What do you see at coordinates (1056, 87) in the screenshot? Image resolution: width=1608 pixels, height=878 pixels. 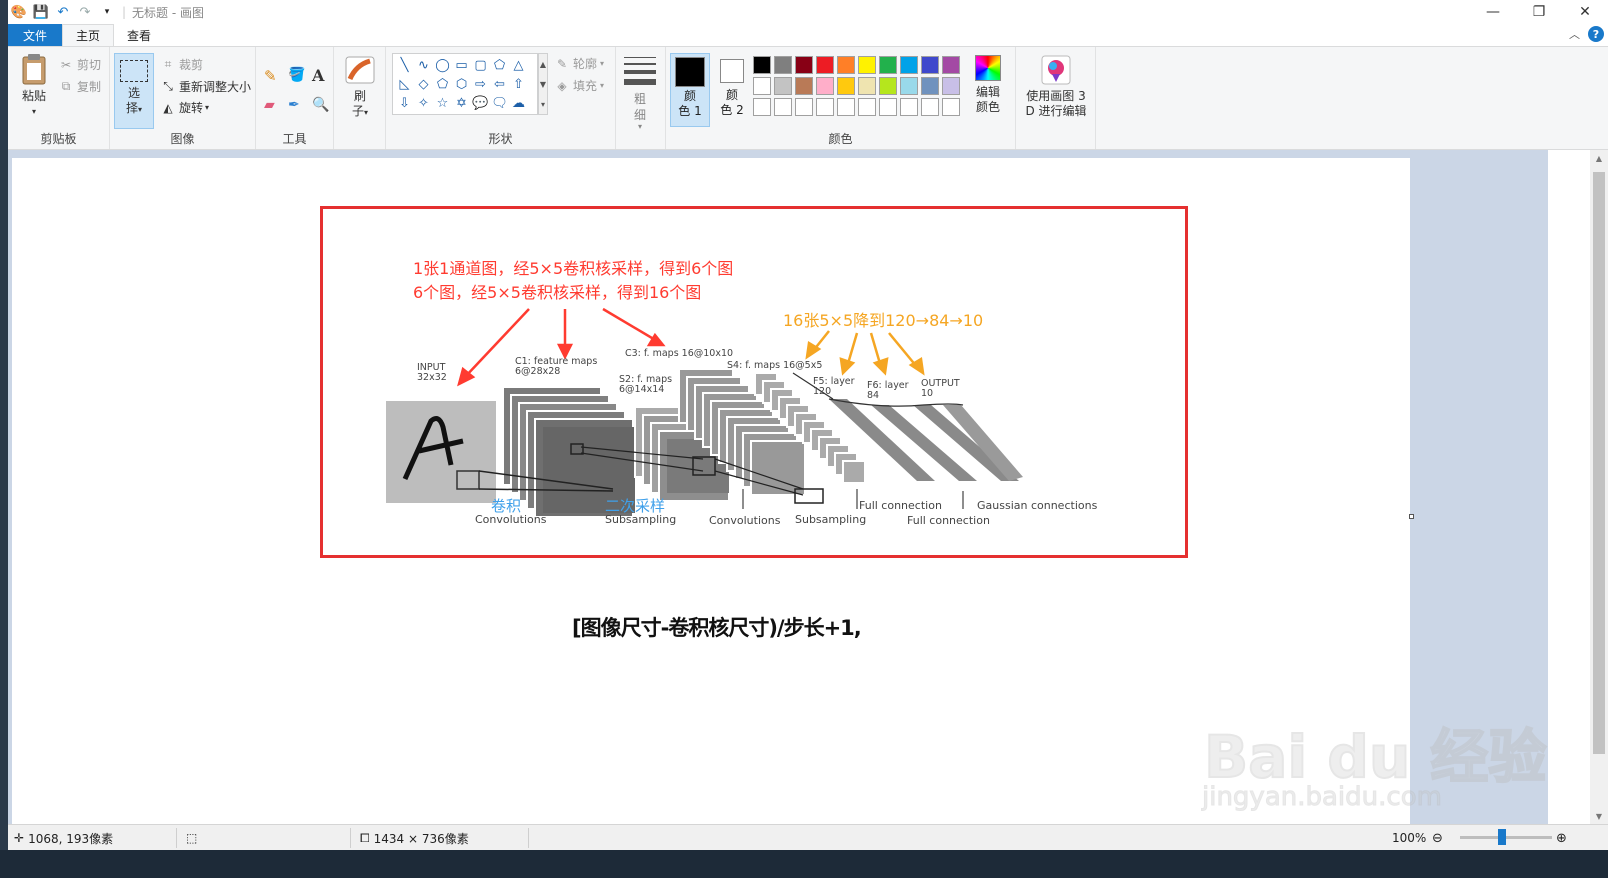 I see `paint3d-button: 使用画图 3 D 进行编辑` at bounding box center [1056, 87].